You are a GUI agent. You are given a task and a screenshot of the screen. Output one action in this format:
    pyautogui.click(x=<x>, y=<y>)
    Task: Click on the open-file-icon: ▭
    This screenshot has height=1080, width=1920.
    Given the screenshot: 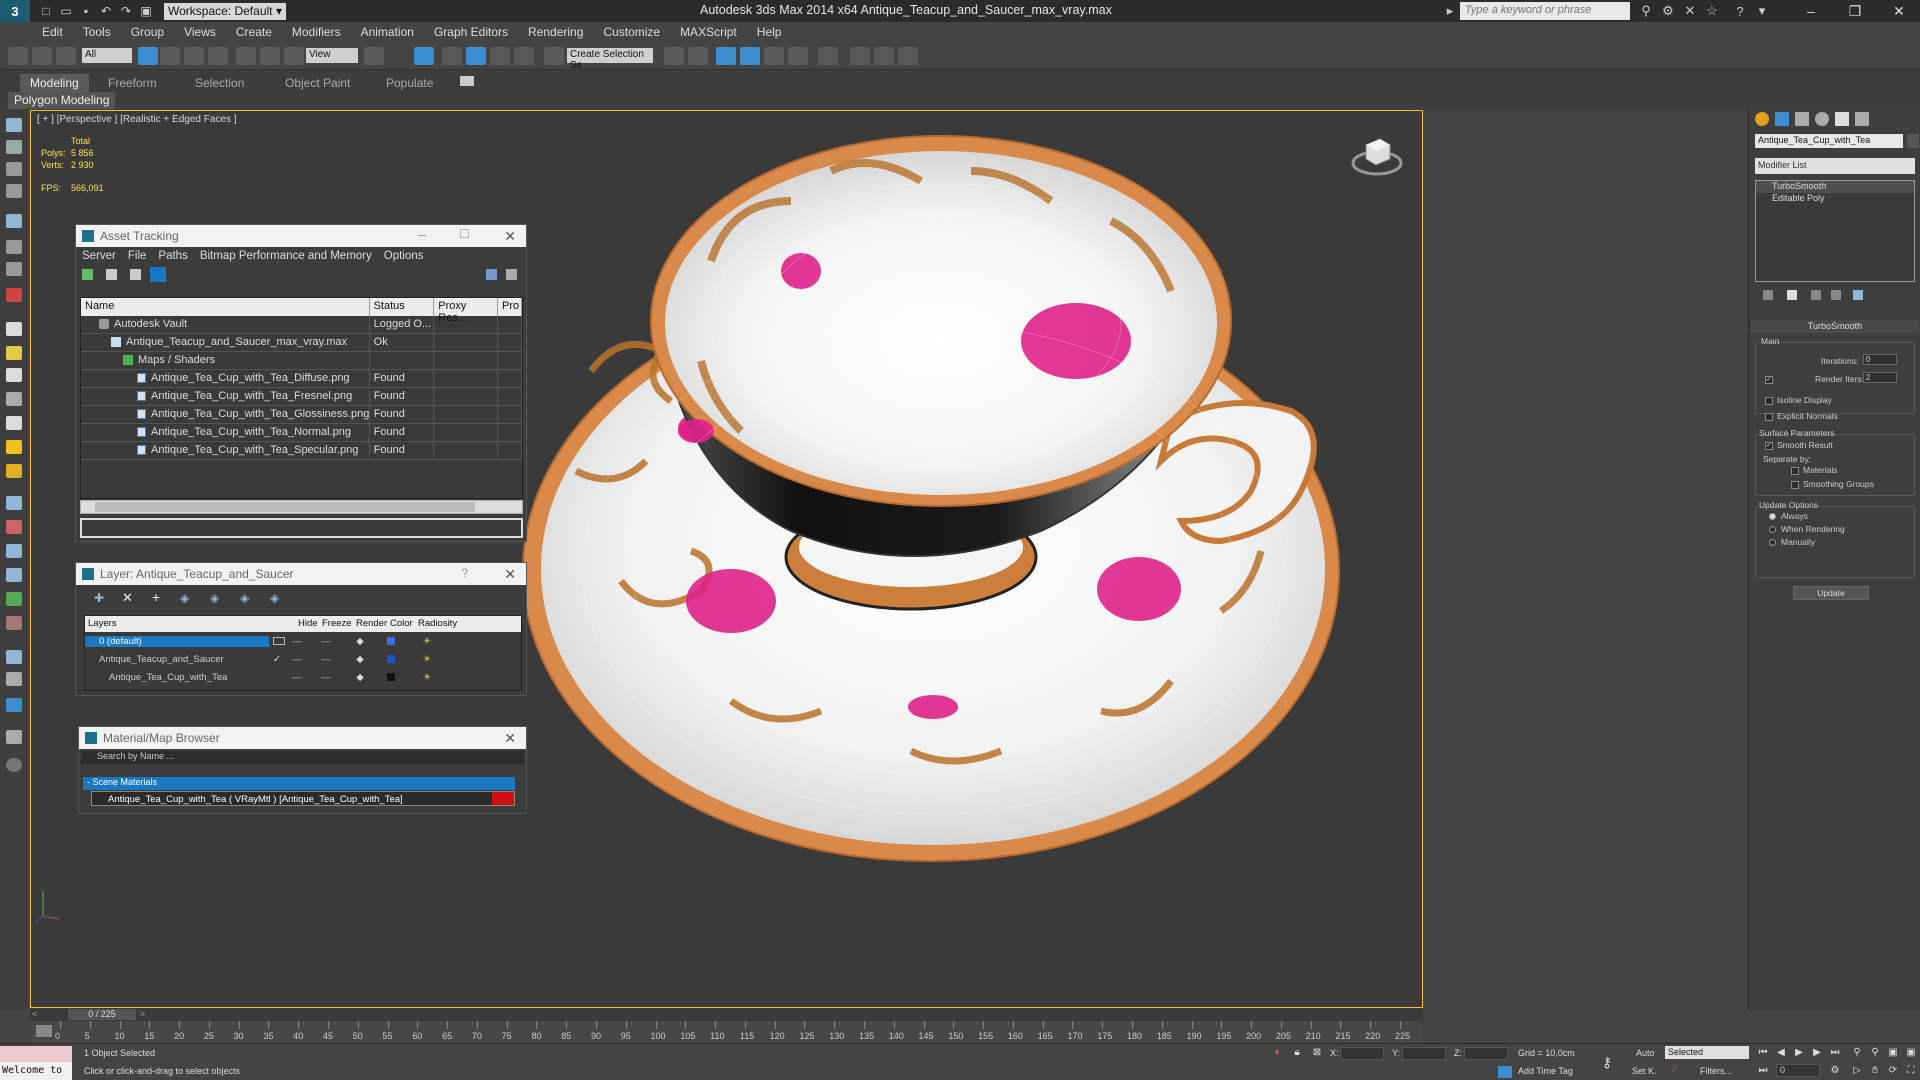 What is the action you would take?
    pyautogui.click(x=66, y=11)
    